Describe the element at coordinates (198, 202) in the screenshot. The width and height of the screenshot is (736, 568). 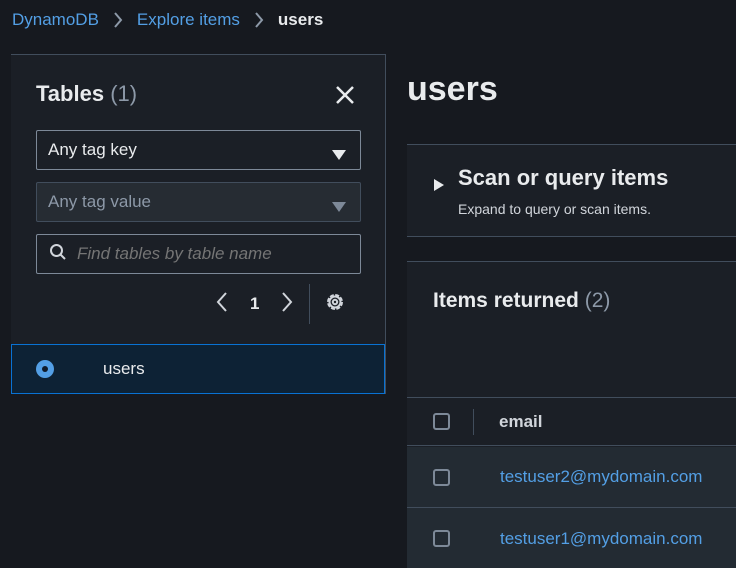
I see `tag-value-select: Any tag value` at that location.